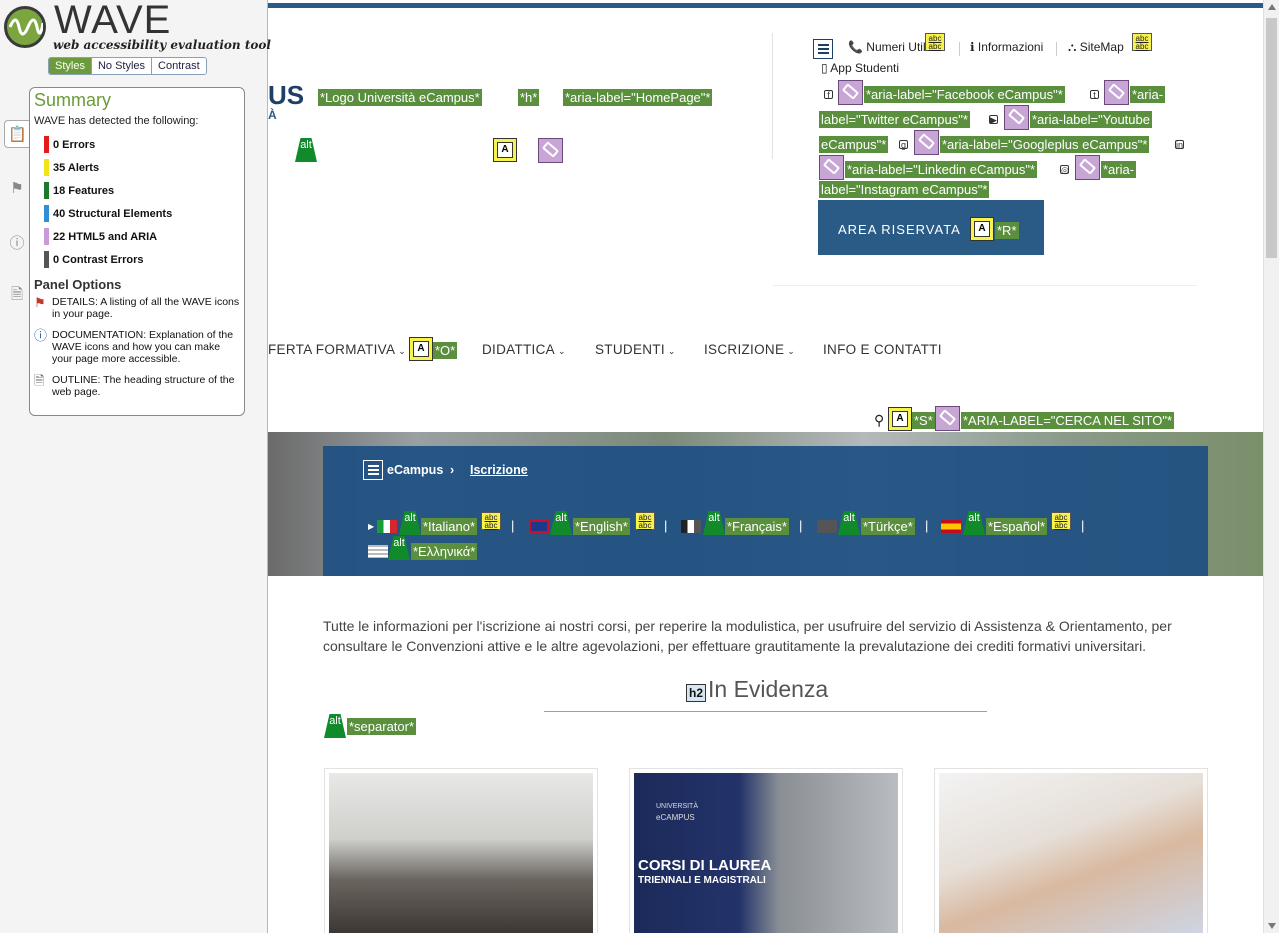 The height and width of the screenshot is (933, 1279). I want to click on documentation-tab: ⓘ, so click(17, 242).